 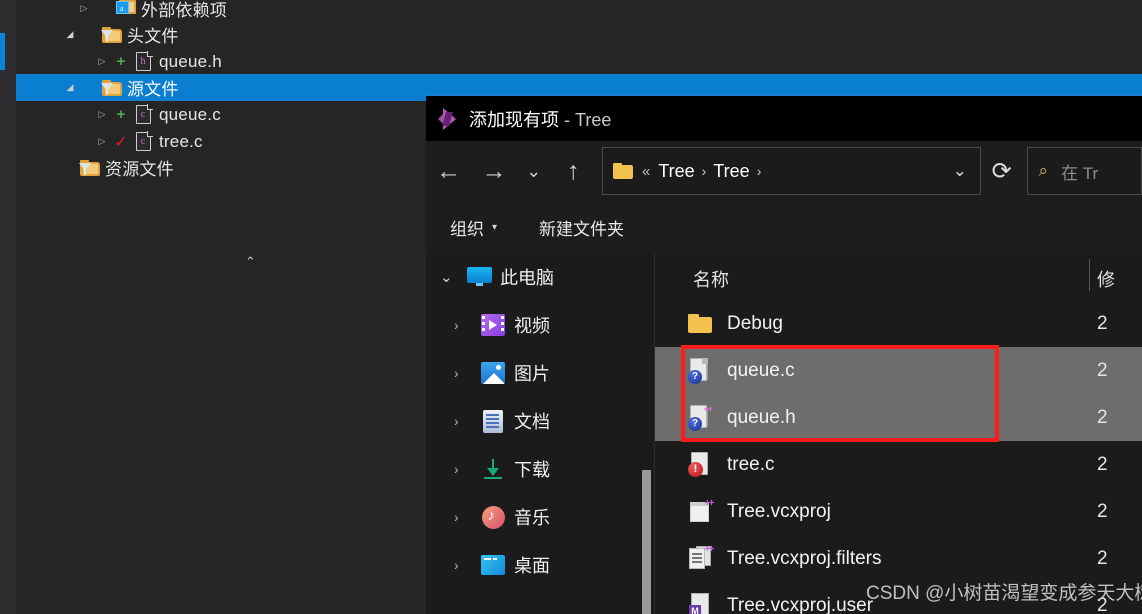 I want to click on tree-item-queue-c: ▷ + c queue.c, so click(x=221, y=114).